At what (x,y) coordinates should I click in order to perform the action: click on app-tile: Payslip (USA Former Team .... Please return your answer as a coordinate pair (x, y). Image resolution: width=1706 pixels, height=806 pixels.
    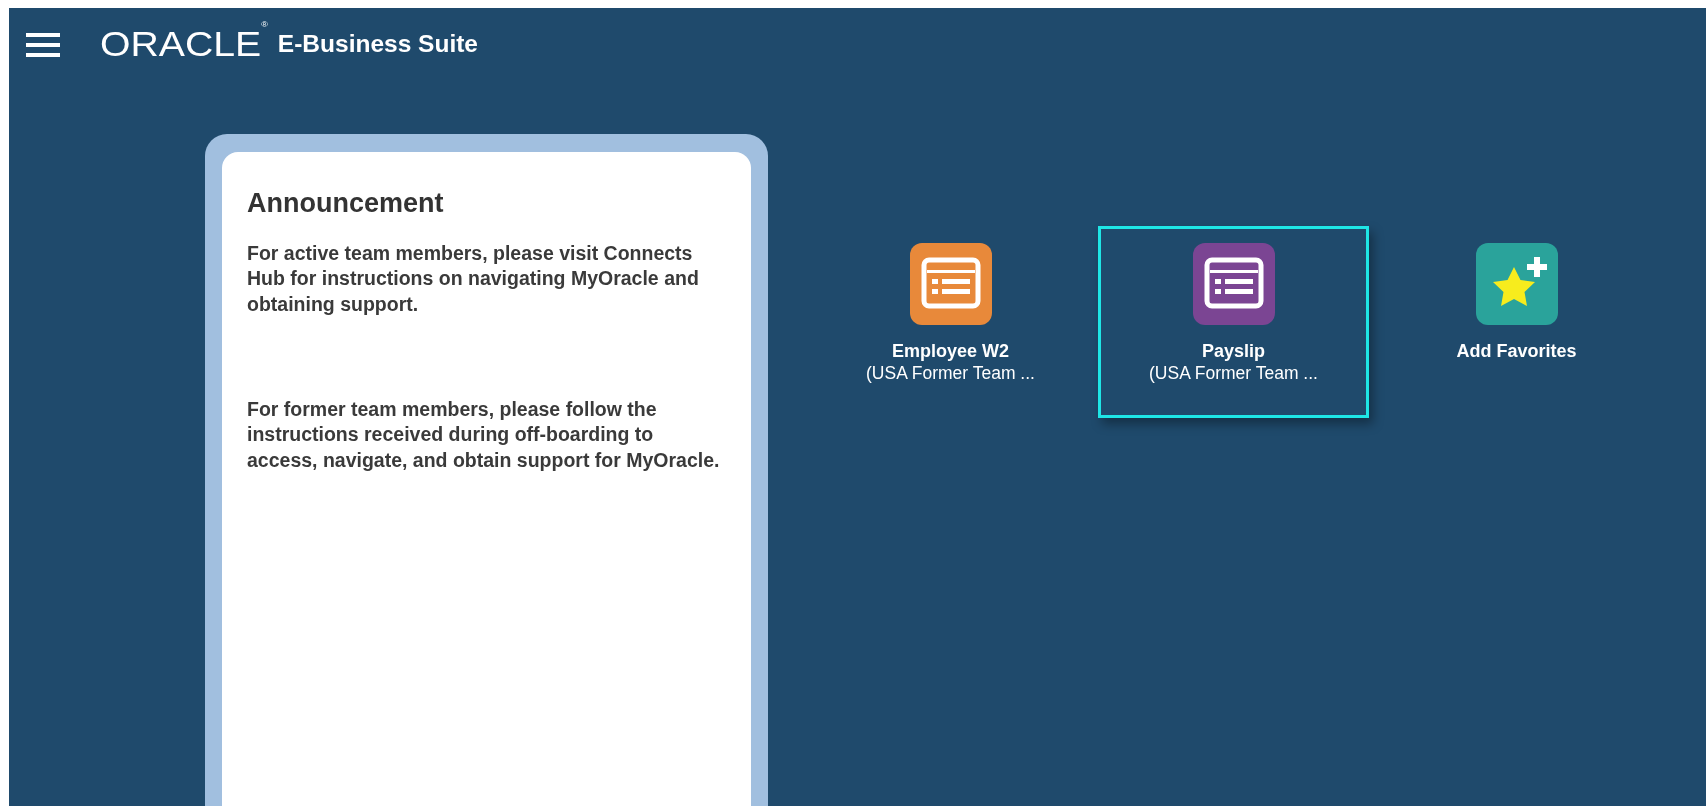
    Looking at the image, I should click on (1233, 322).